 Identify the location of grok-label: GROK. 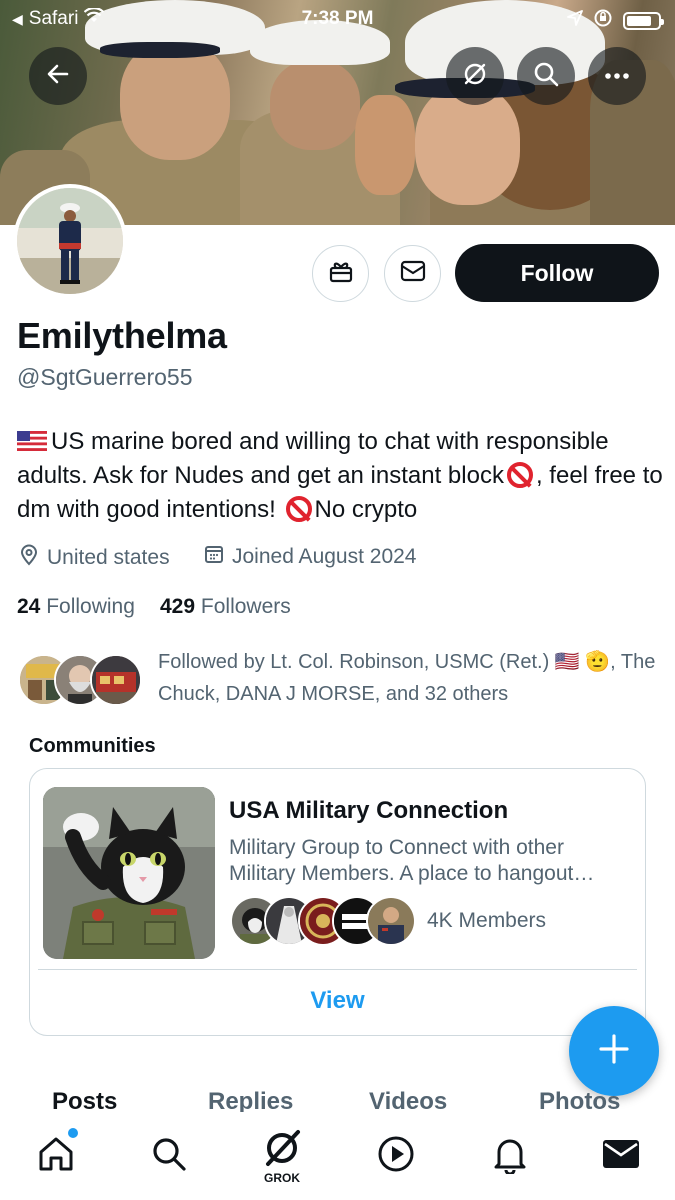
(282, 1177).